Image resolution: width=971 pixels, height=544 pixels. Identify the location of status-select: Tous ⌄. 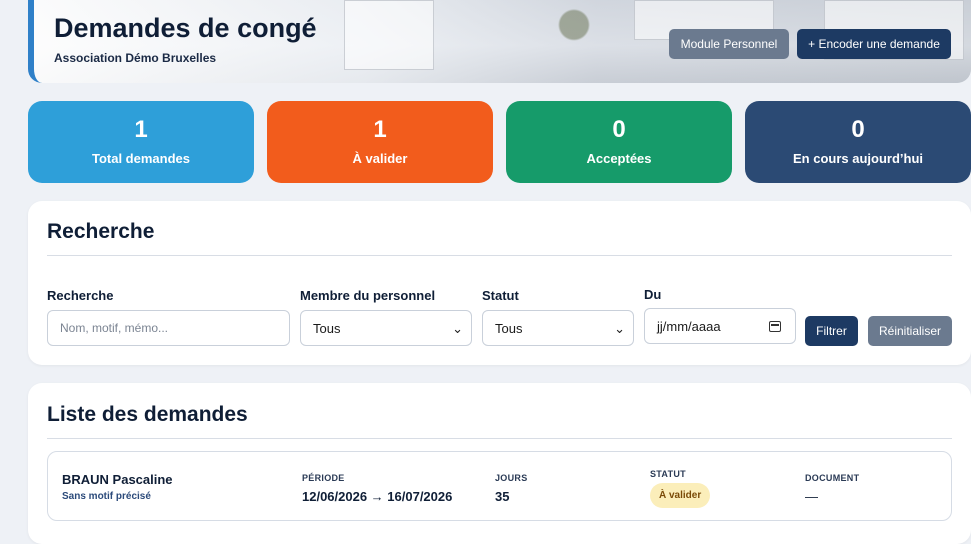
(558, 328).